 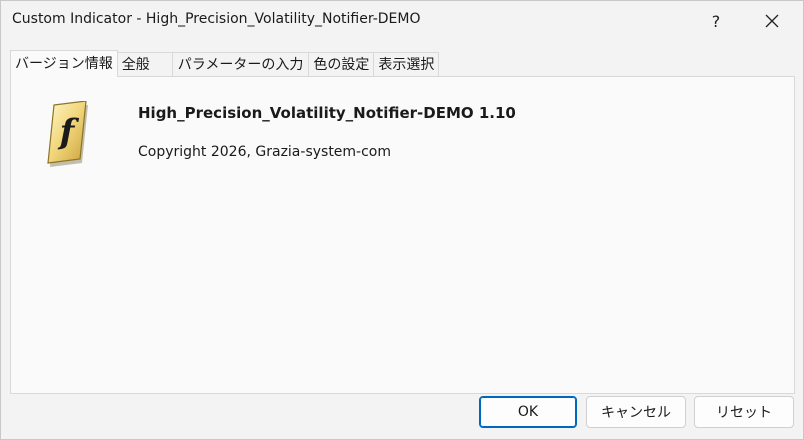 What do you see at coordinates (144, 64) in the screenshot?
I see `tab-general: 全般` at bounding box center [144, 64].